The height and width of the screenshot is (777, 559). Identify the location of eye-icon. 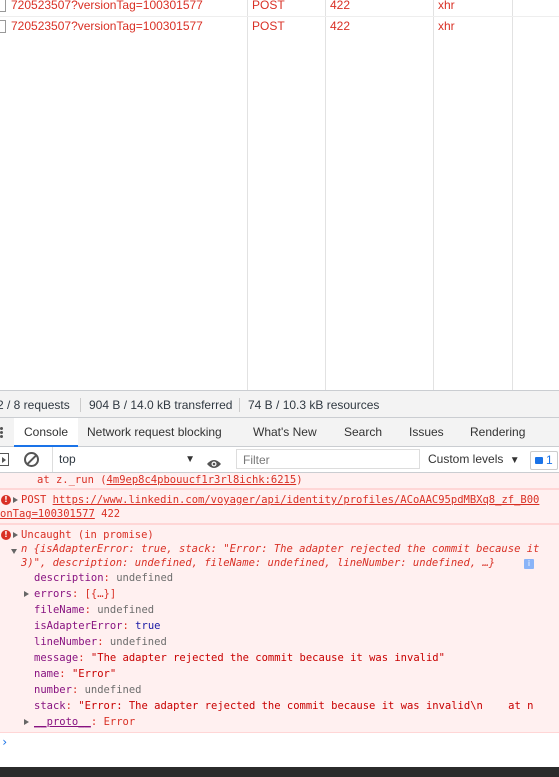
(214, 460).